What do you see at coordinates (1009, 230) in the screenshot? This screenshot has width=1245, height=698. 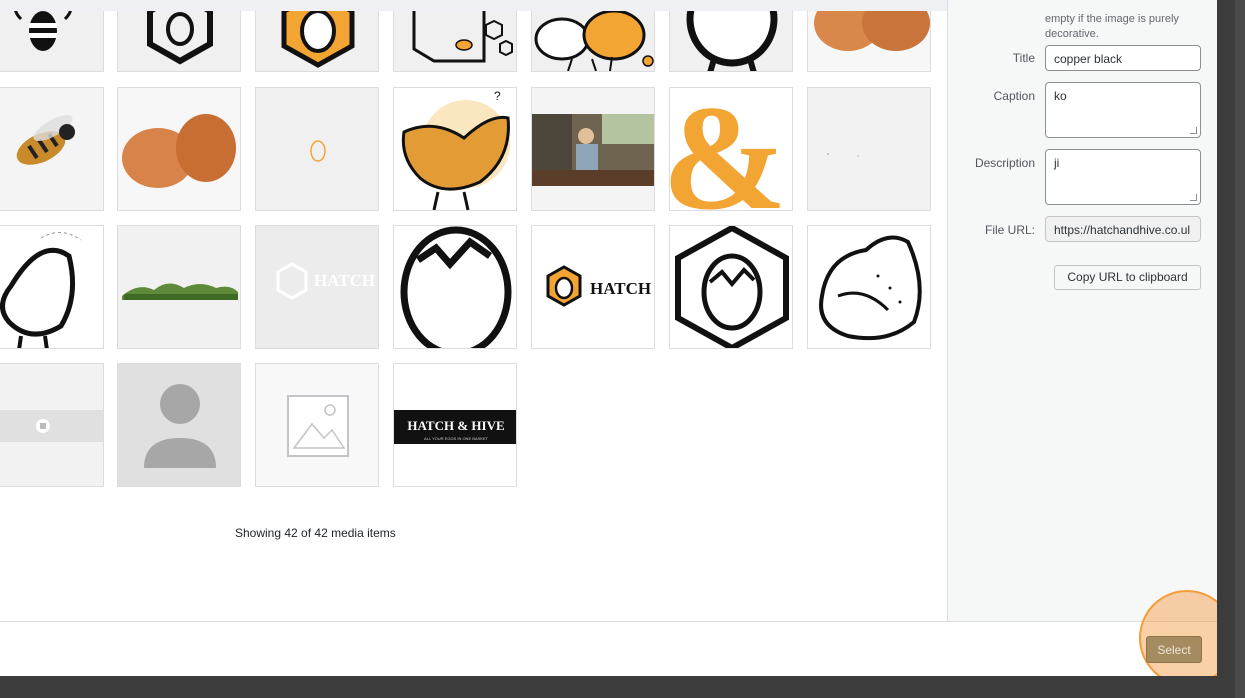 I see `file-url-label: File URL:` at bounding box center [1009, 230].